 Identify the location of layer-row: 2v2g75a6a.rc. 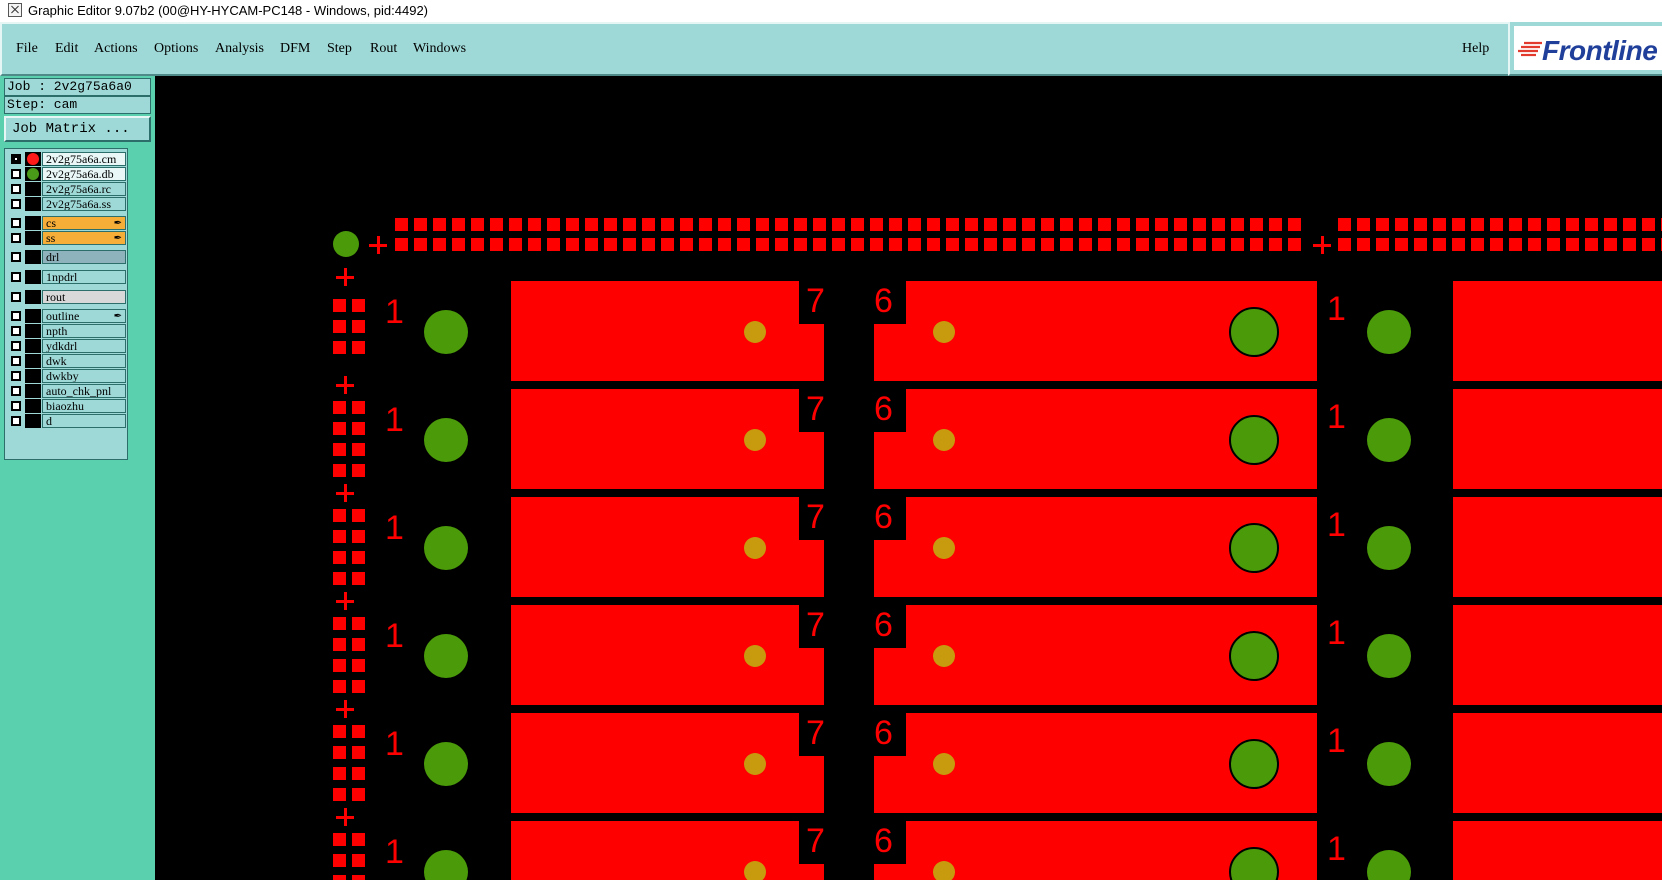
(67, 189).